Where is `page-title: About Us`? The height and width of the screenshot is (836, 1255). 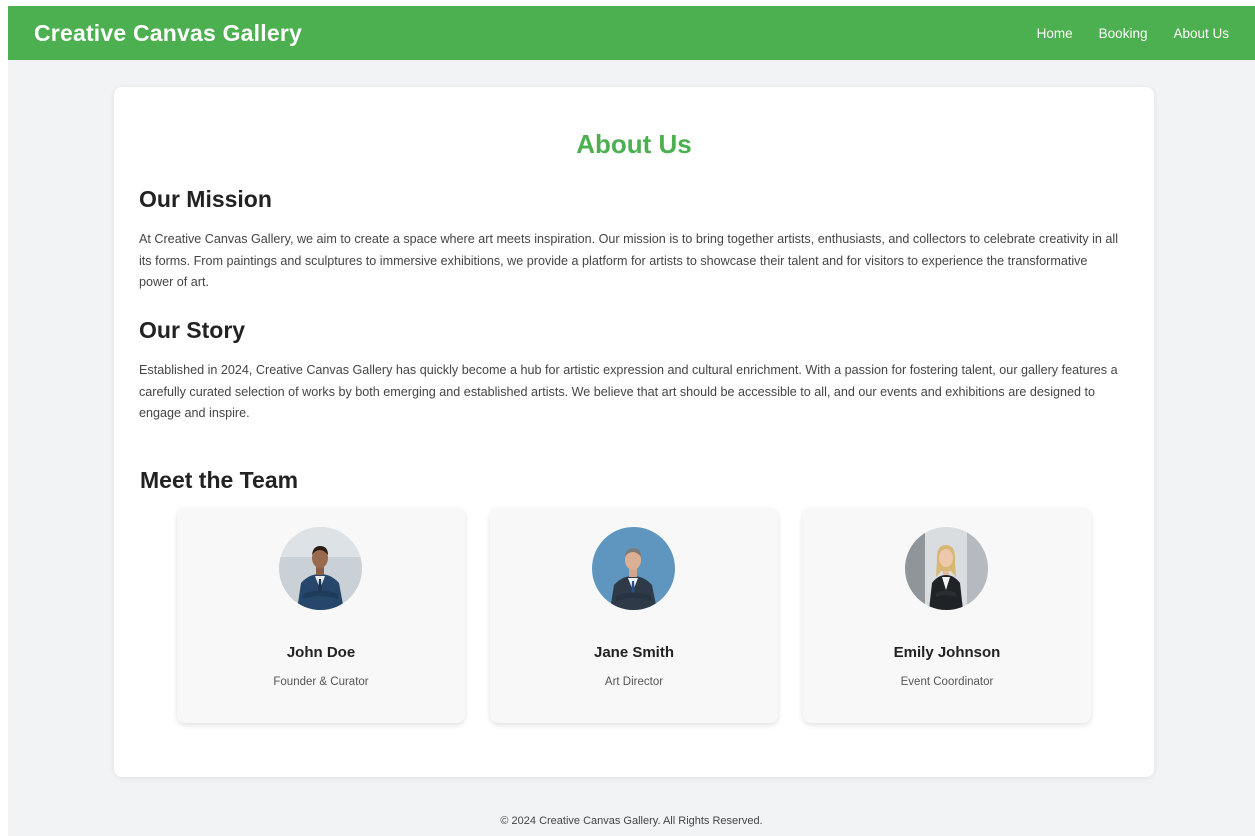 page-title: About Us is located at coordinates (634, 144).